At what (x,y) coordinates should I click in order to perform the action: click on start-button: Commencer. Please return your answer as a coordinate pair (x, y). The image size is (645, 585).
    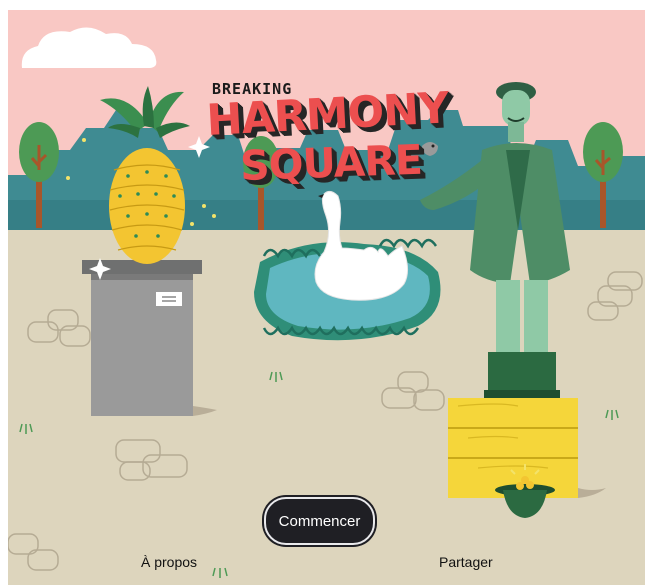
    Looking at the image, I should click on (319, 521).